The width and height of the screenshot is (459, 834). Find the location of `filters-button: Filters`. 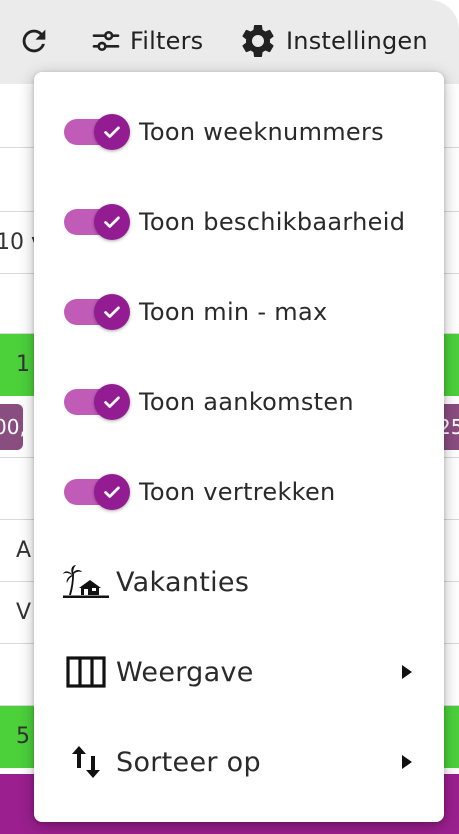

filters-button: Filters is located at coordinates (146, 41).